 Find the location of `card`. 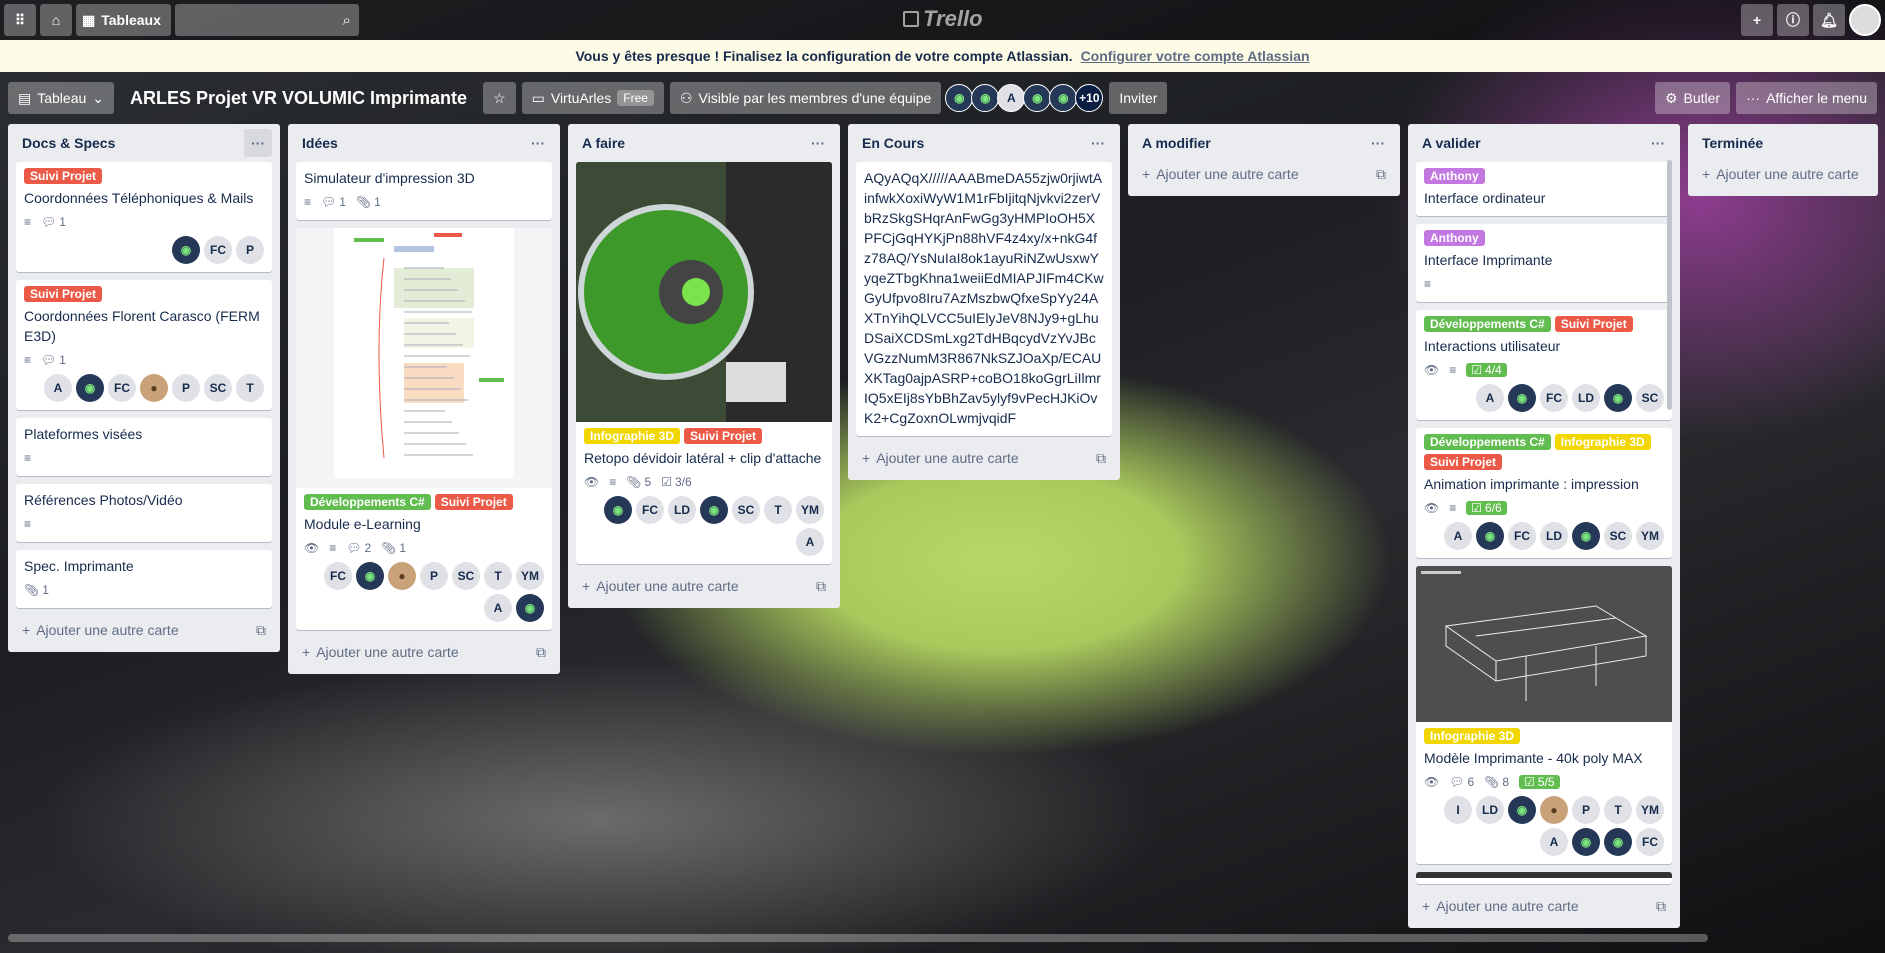

card is located at coordinates (1544, 878).